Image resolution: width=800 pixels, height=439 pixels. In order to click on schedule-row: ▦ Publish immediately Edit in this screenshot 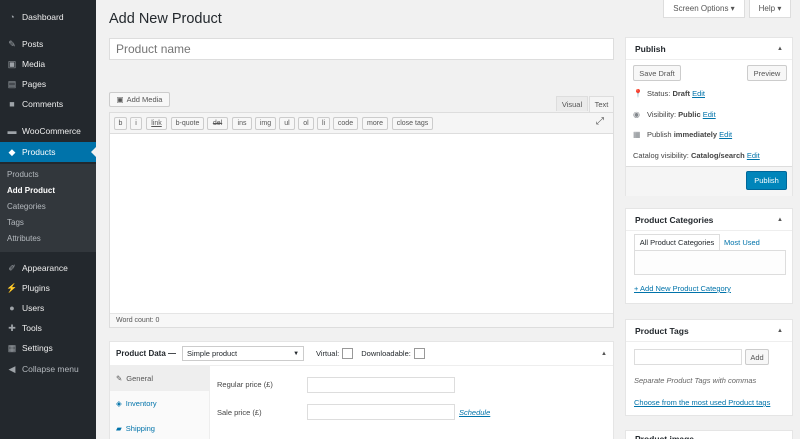, I will do `click(683, 134)`.